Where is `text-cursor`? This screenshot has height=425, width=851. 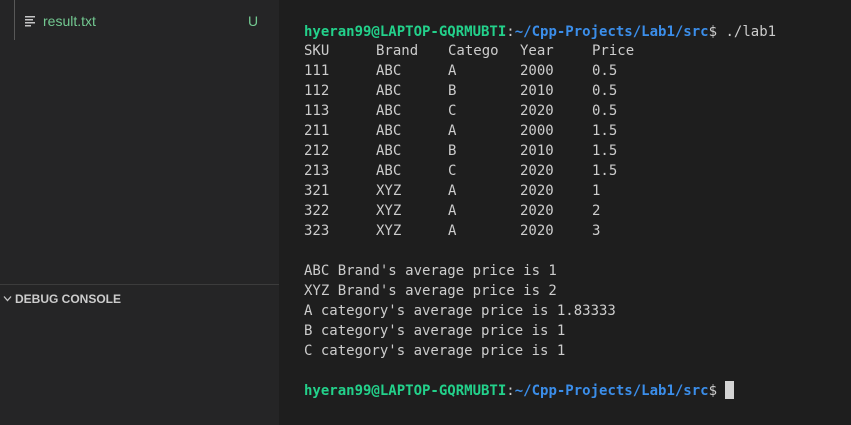
text-cursor is located at coordinates (730, 390).